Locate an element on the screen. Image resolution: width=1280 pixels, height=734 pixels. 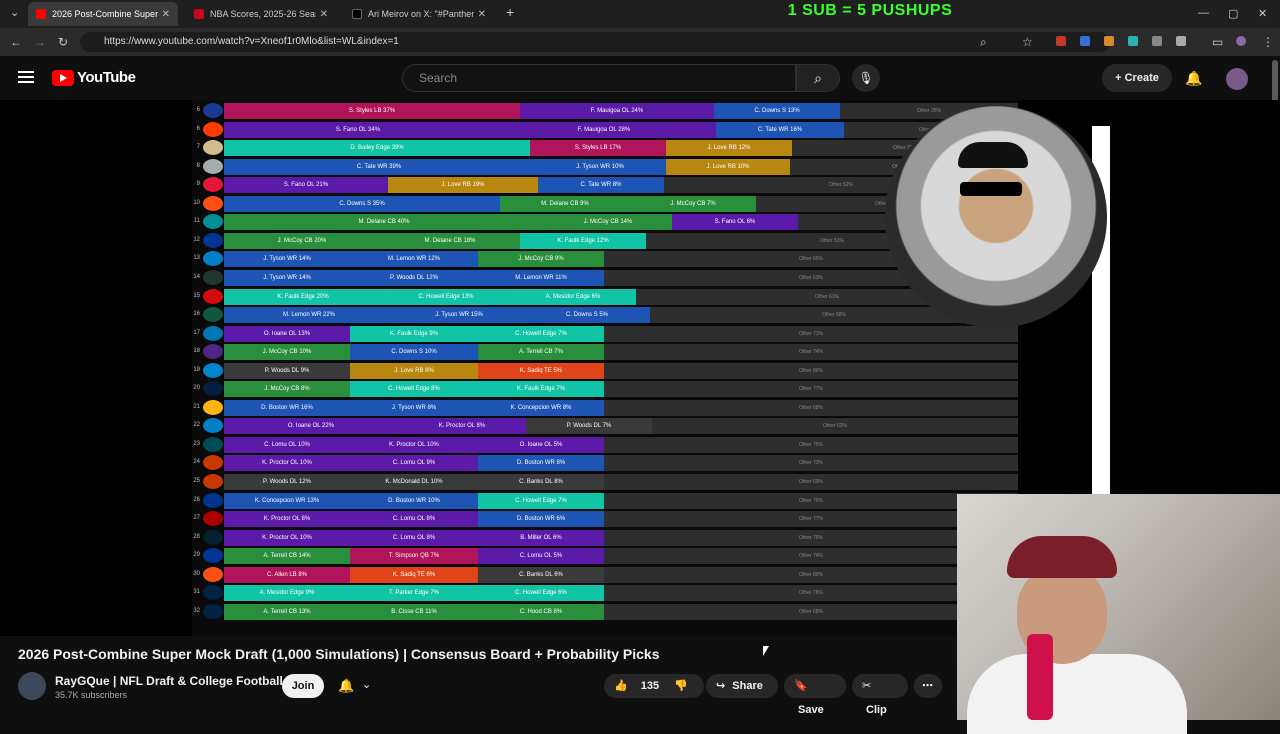
account-avatar is located at coordinates (1237, 79).